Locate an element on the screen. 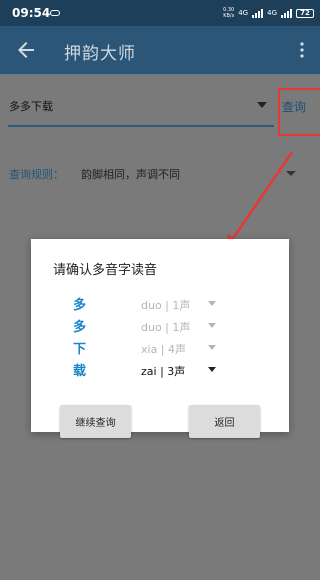 The height and width of the screenshot is (580, 320). network-type-1: 4G is located at coordinates (243, 13).